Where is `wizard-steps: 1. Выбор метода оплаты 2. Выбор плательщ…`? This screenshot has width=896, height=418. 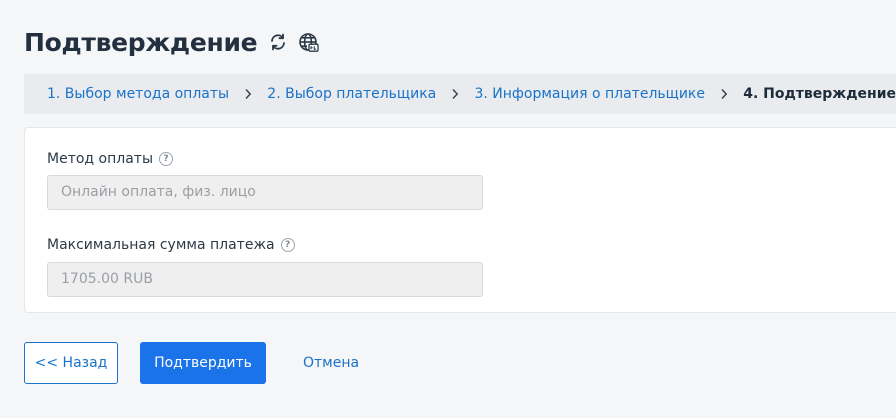
wizard-steps: 1. Выбор метода оплаты 2. Выбор плательщ… is located at coordinates (460, 94).